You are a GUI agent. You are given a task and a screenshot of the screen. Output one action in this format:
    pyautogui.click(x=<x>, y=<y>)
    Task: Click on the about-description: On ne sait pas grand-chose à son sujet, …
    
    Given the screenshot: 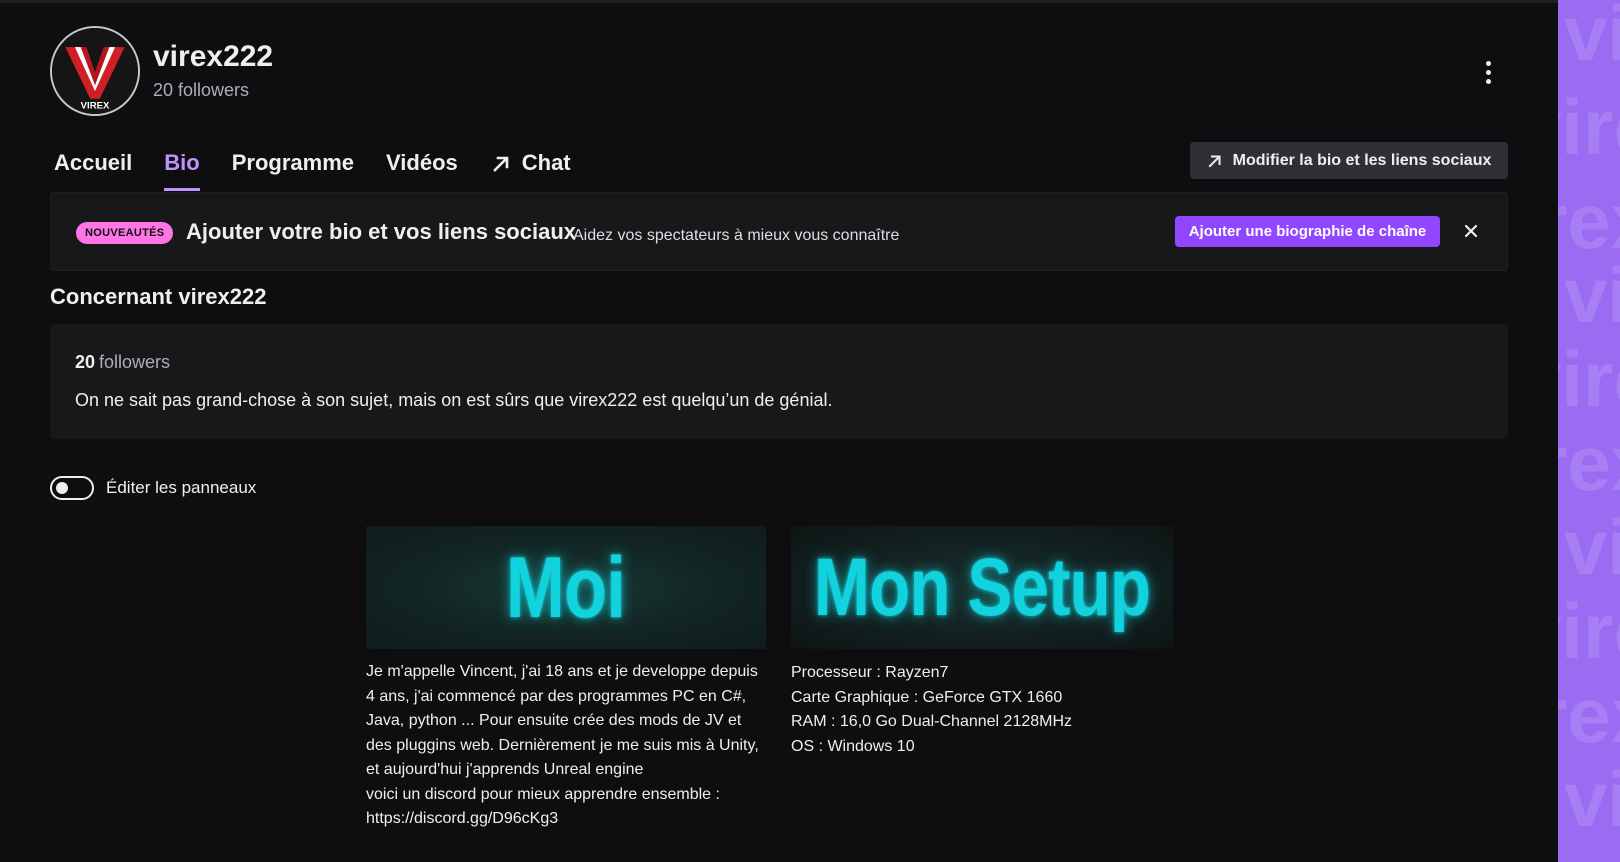 What is the action you would take?
    pyautogui.click(x=454, y=400)
    